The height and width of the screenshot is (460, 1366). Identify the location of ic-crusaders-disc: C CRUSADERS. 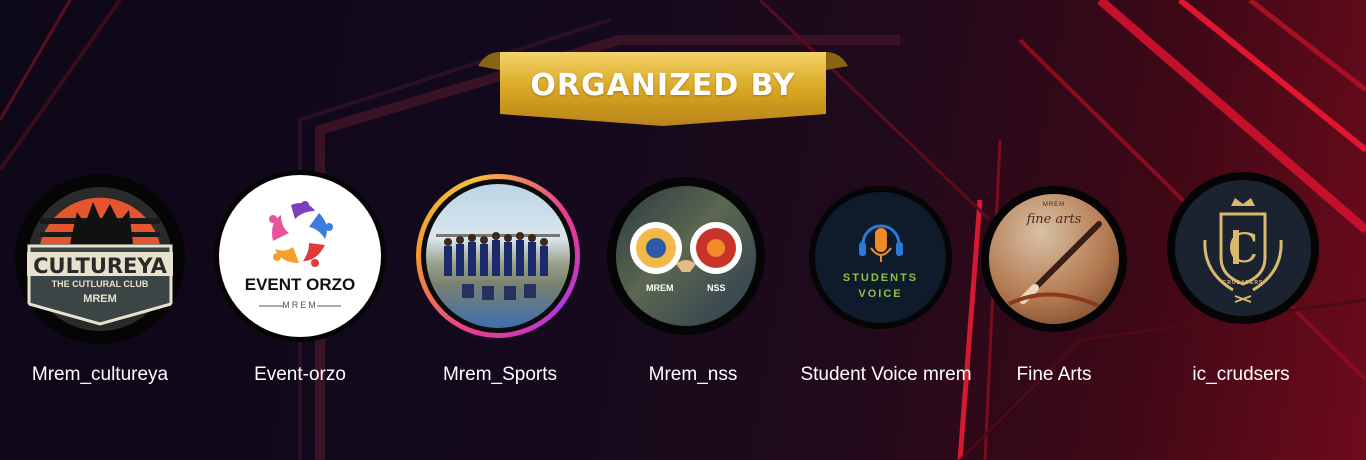
(1243, 248).